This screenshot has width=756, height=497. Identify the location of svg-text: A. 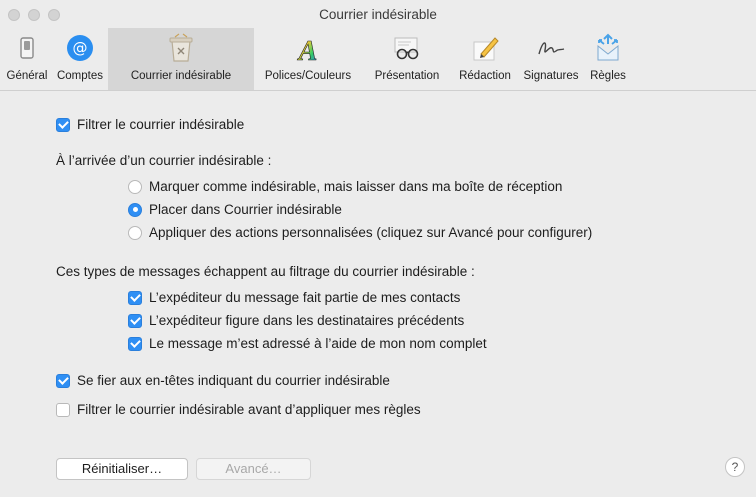
(307, 50).